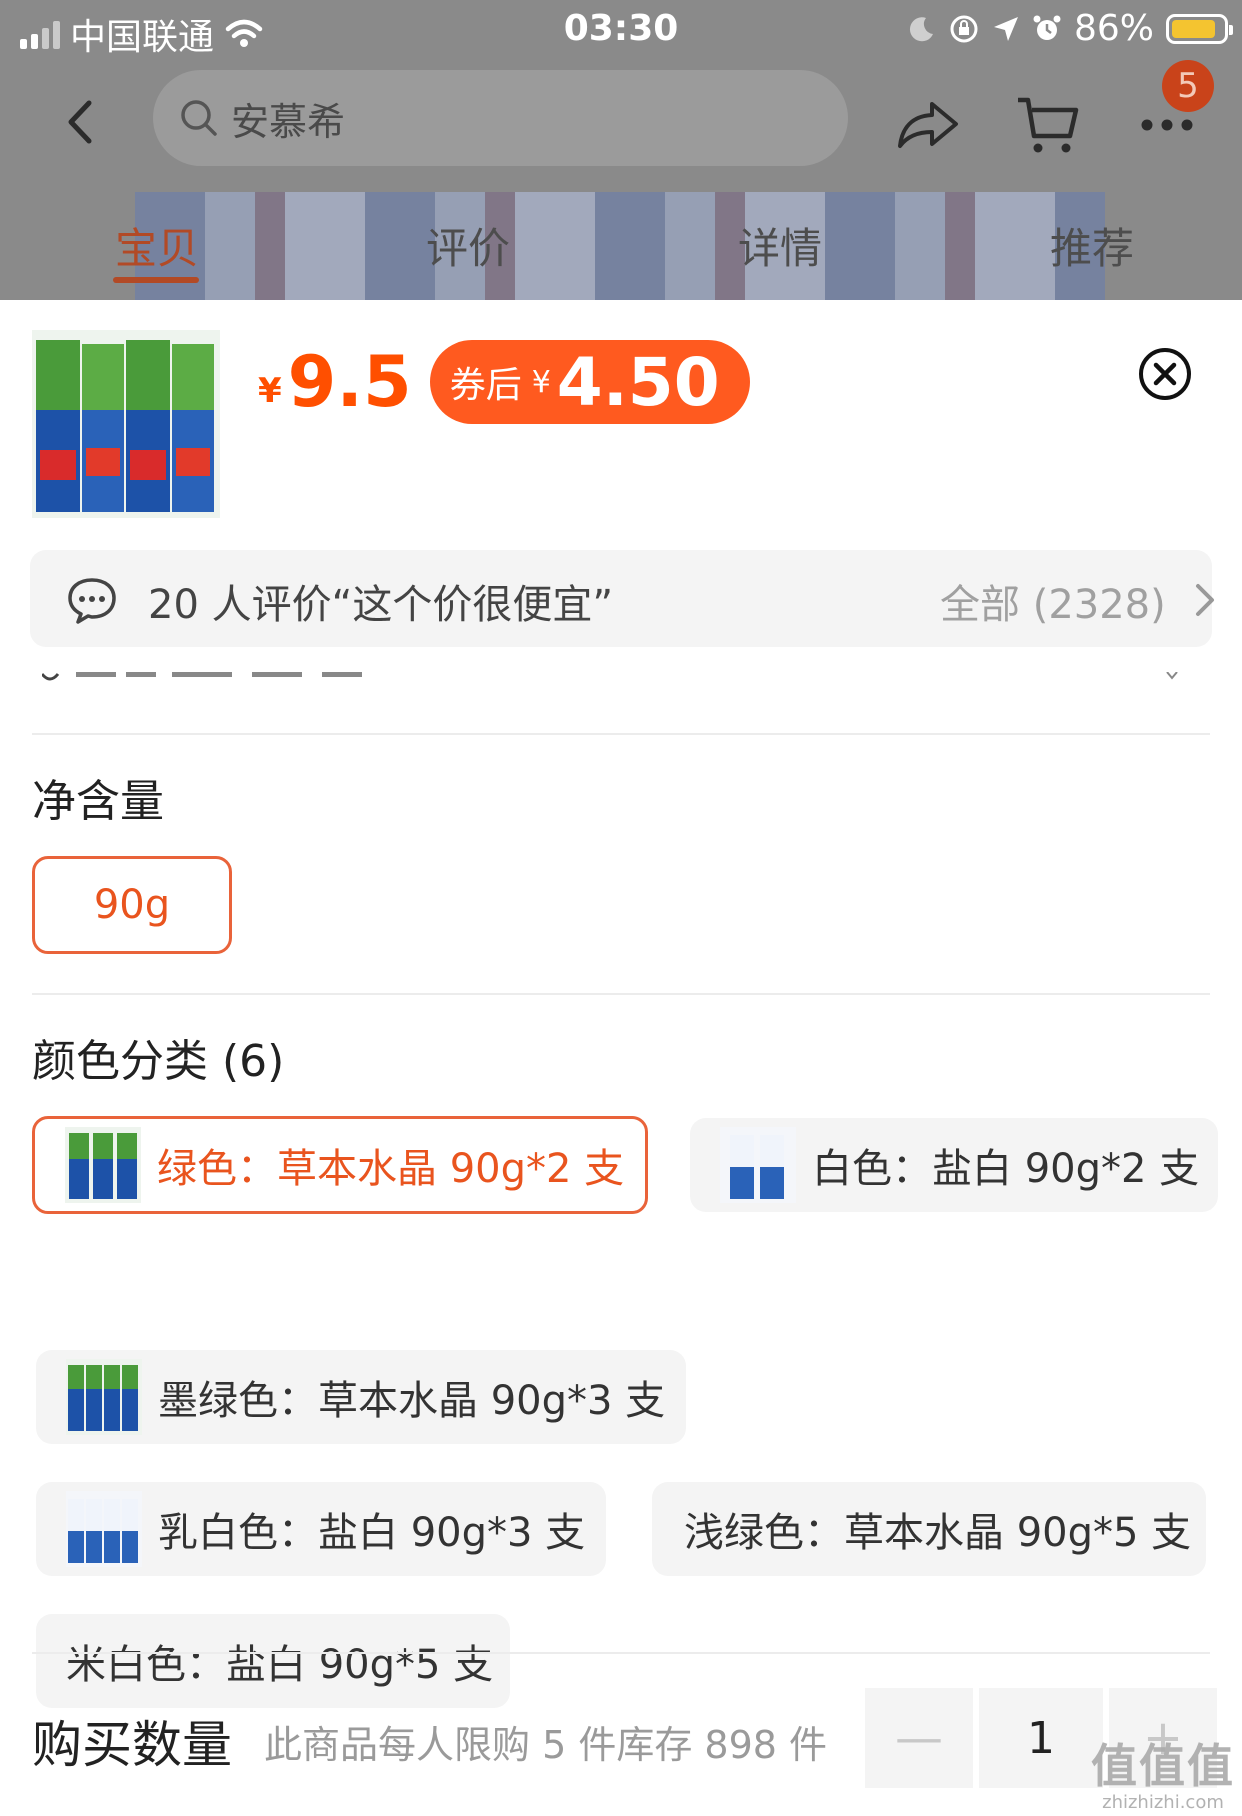 This screenshot has height=1816, width=1242. I want to click on chevron-right-icon, so click(1205, 600).